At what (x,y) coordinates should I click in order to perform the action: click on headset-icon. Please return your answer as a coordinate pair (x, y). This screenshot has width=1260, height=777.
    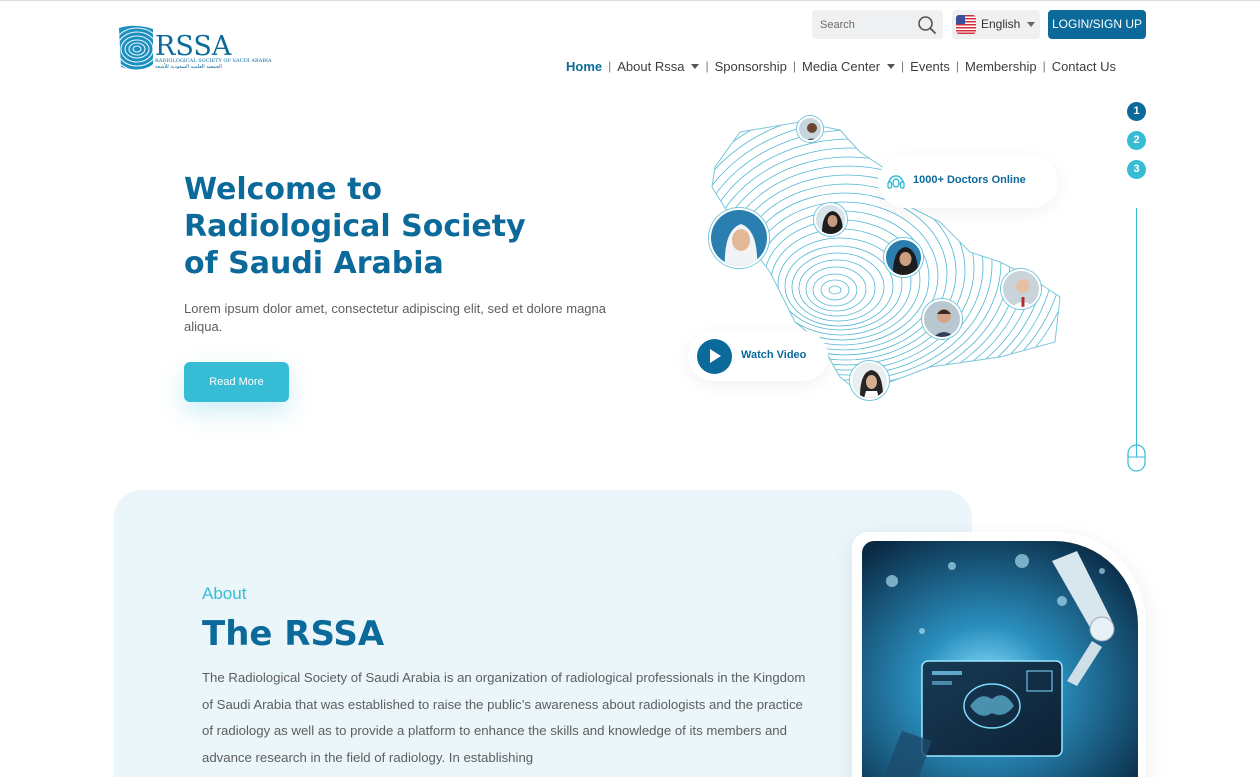
    Looking at the image, I should click on (896, 182).